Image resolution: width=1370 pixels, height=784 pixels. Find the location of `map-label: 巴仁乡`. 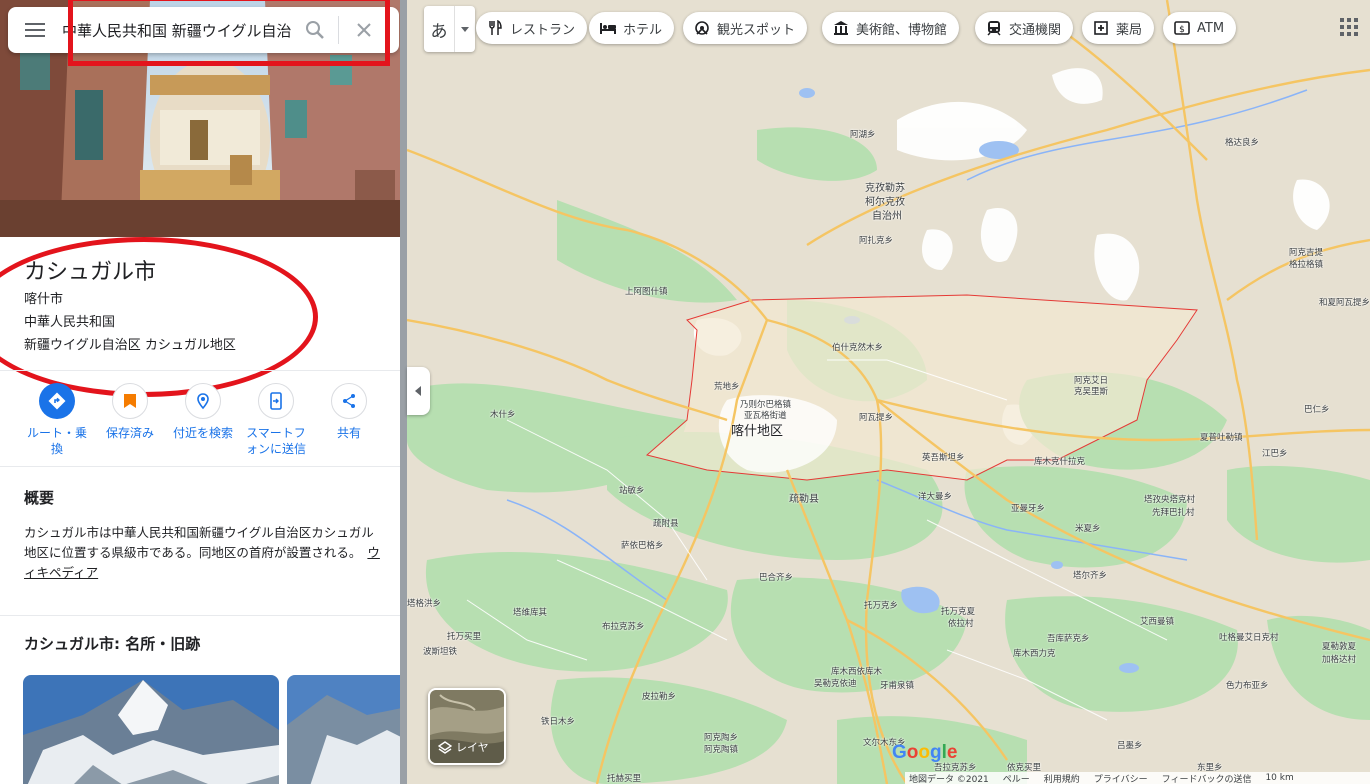

map-label: 巴仁乡 is located at coordinates (1317, 410).